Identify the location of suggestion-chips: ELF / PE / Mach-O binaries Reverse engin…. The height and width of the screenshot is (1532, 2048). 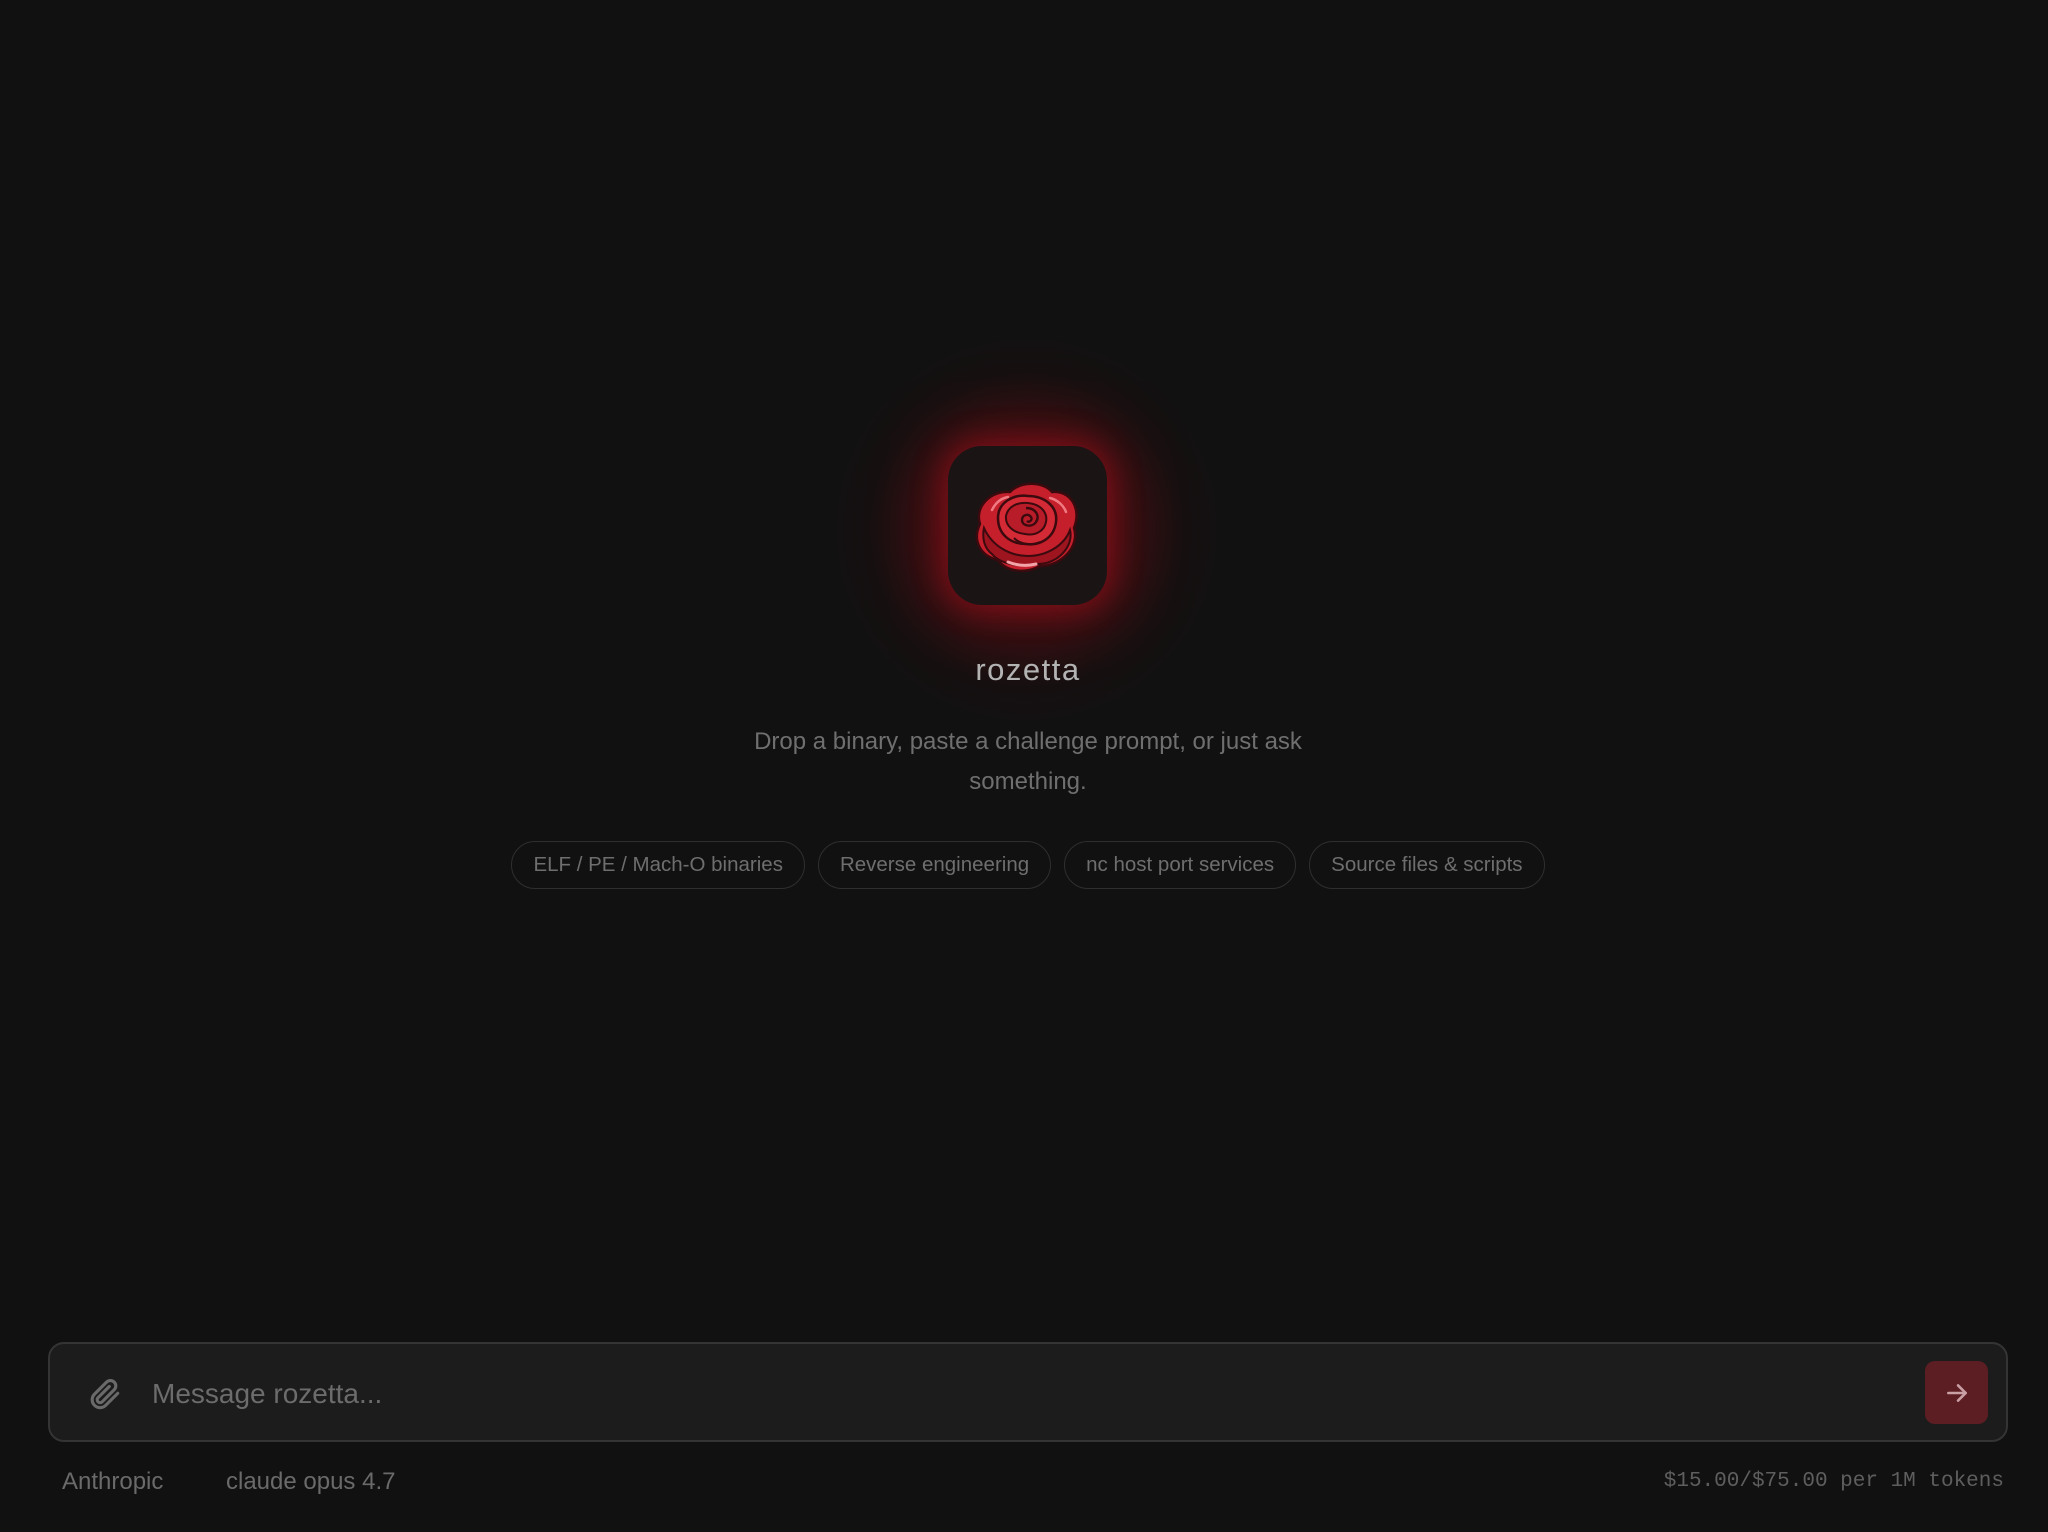
(1024, 865).